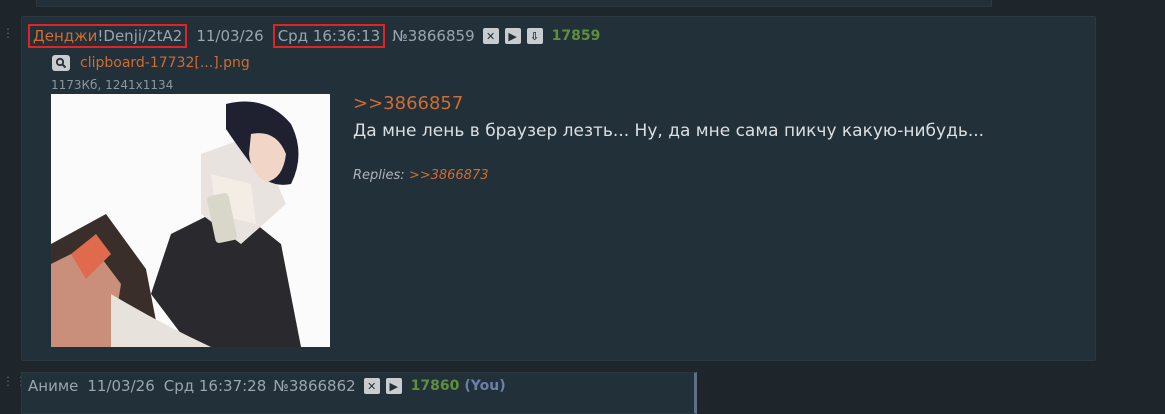 This screenshot has width=1165, height=414. Describe the element at coordinates (314, 386) in the screenshot. I see `post-2-number: №3866862` at that location.